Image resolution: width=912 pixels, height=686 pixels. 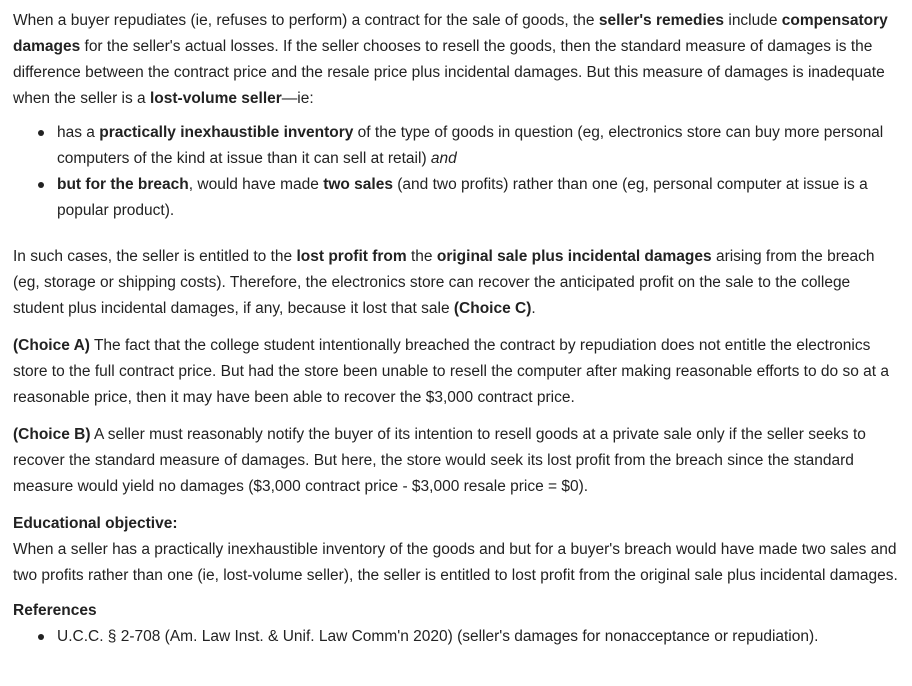 What do you see at coordinates (55, 610) in the screenshot?
I see `heading-text: References` at bounding box center [55, 610].